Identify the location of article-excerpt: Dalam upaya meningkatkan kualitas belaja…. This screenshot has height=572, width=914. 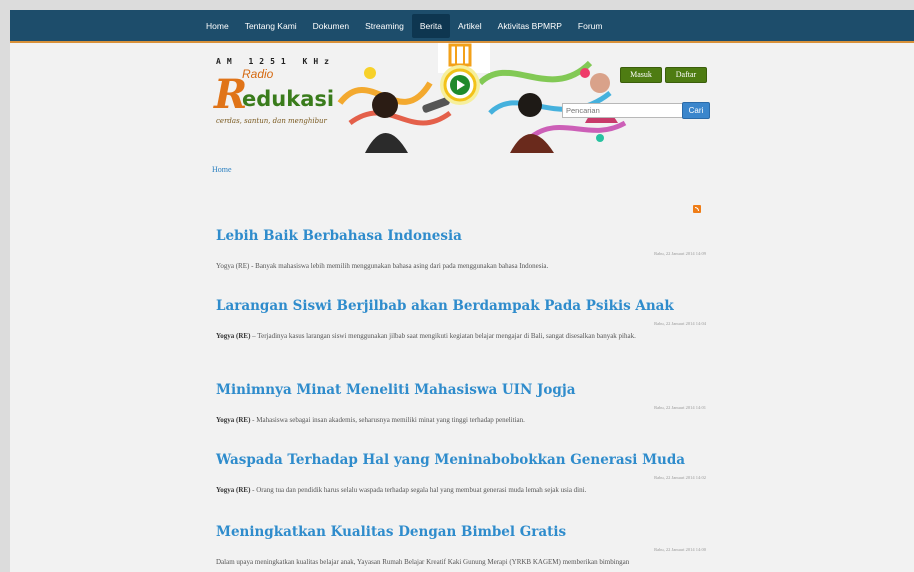
(461, 562).